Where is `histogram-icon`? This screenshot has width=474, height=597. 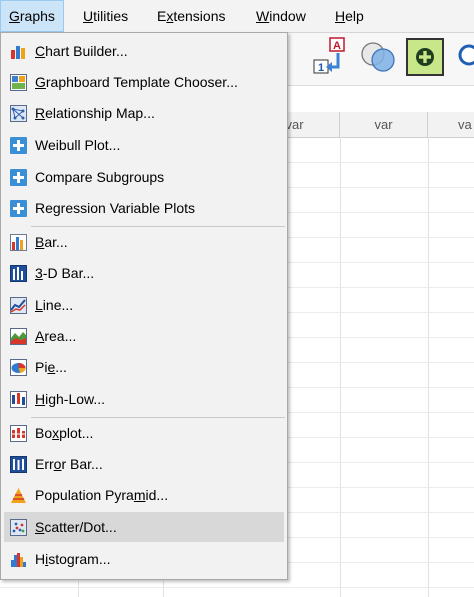 histogram-icon is located at coordinates (18, 560).